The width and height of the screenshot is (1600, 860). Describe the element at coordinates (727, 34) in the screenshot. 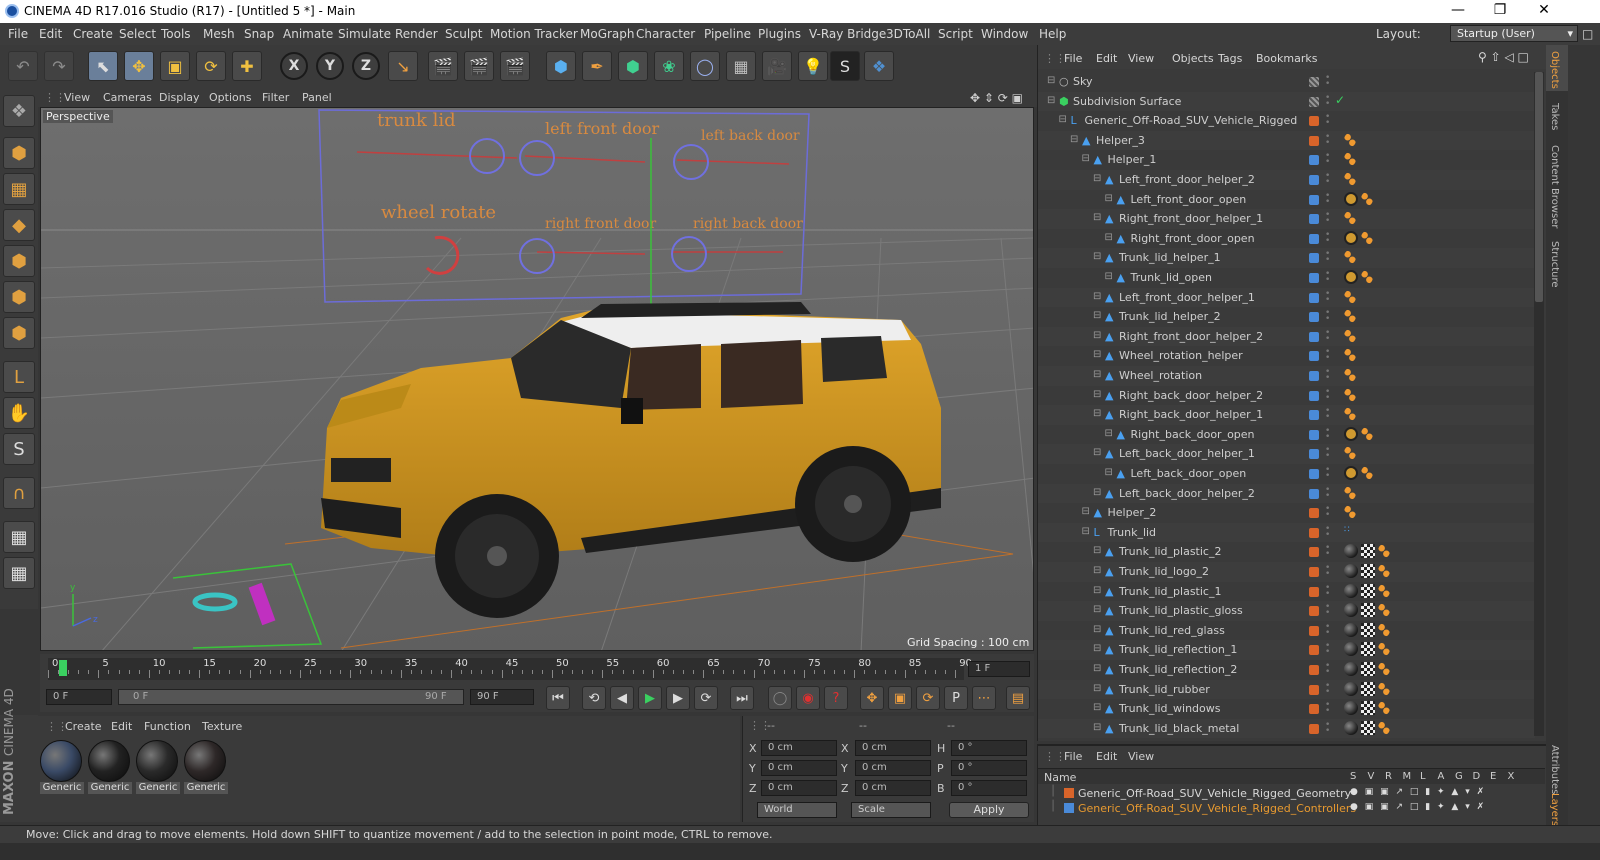

I see `menu-pipeline: Pipeline` at that location.